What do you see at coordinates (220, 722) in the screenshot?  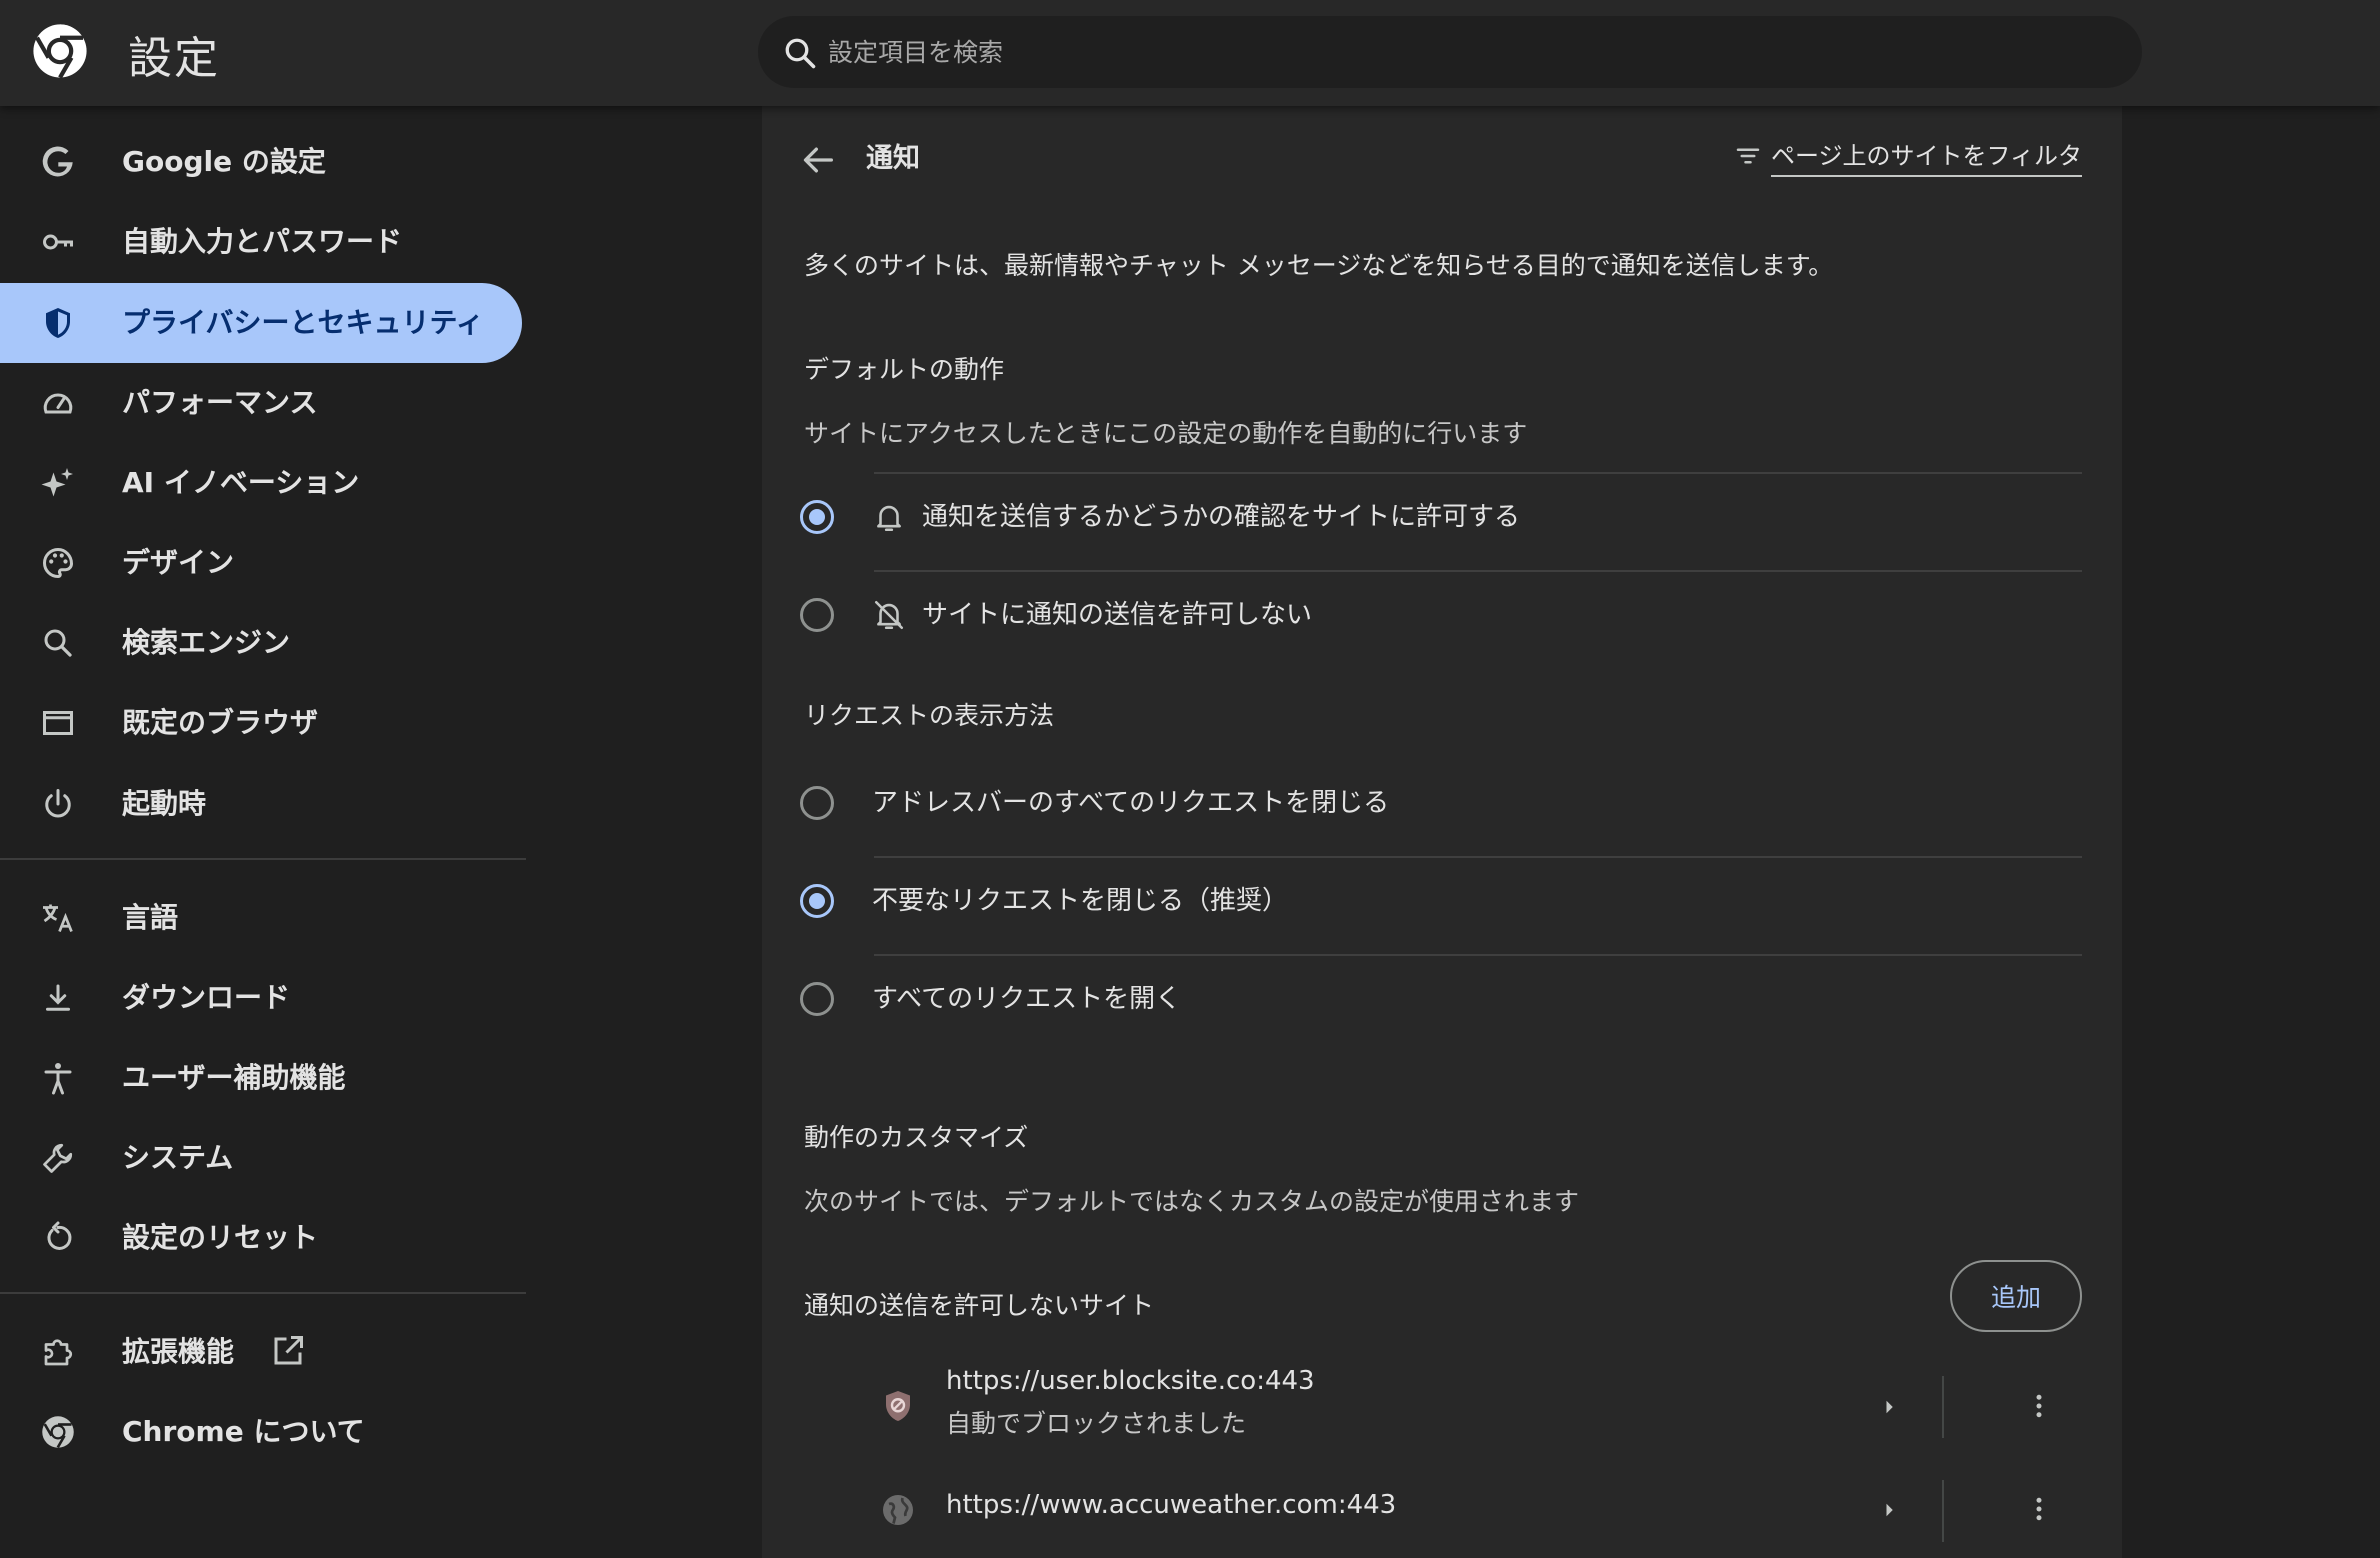 I see `sidebar-item-label: 既定のブラウザ` at bounding box center [220, 722].